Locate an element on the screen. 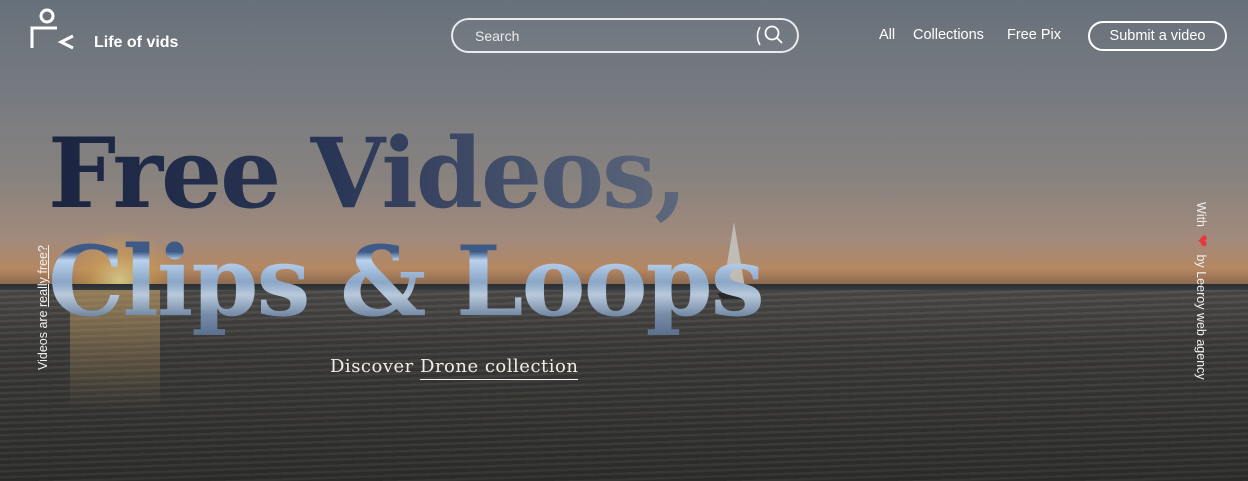 This screenshot has width=1248, height=481. headline-line-2: Clips & Loops is located at coordinates (406, 281).